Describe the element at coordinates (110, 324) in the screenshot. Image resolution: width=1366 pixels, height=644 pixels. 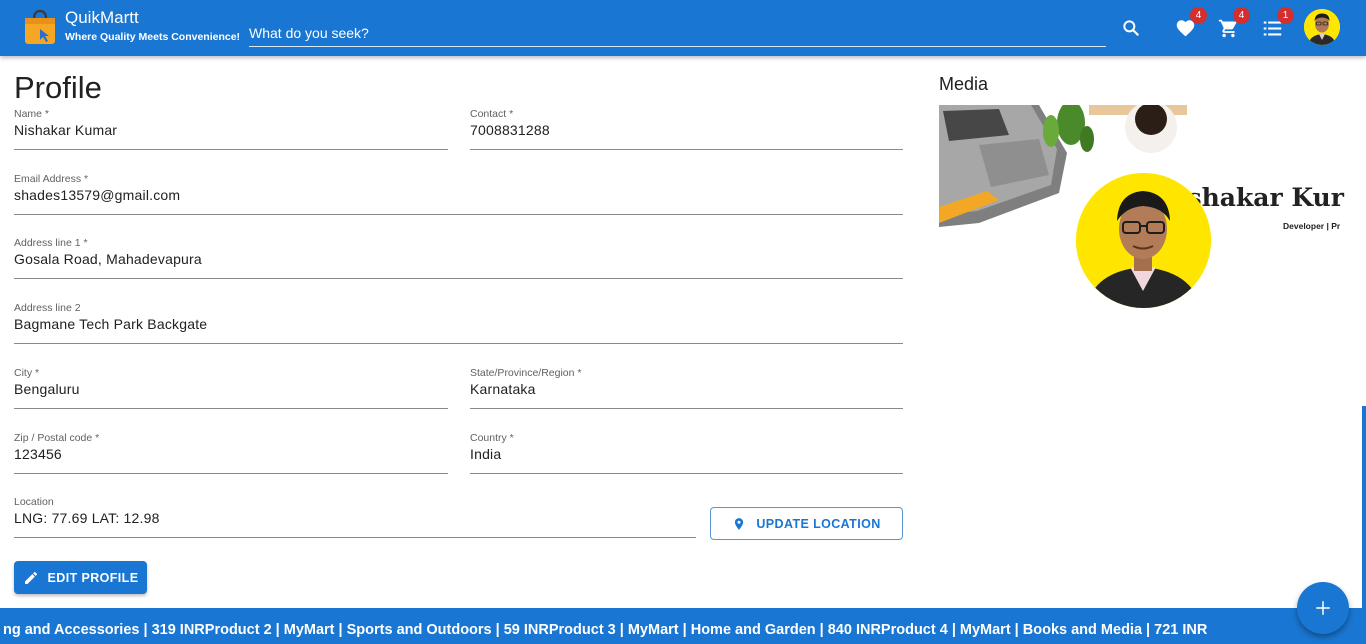
I see `address-line2-value: Bagmane Tech Park Backgate` at that location.